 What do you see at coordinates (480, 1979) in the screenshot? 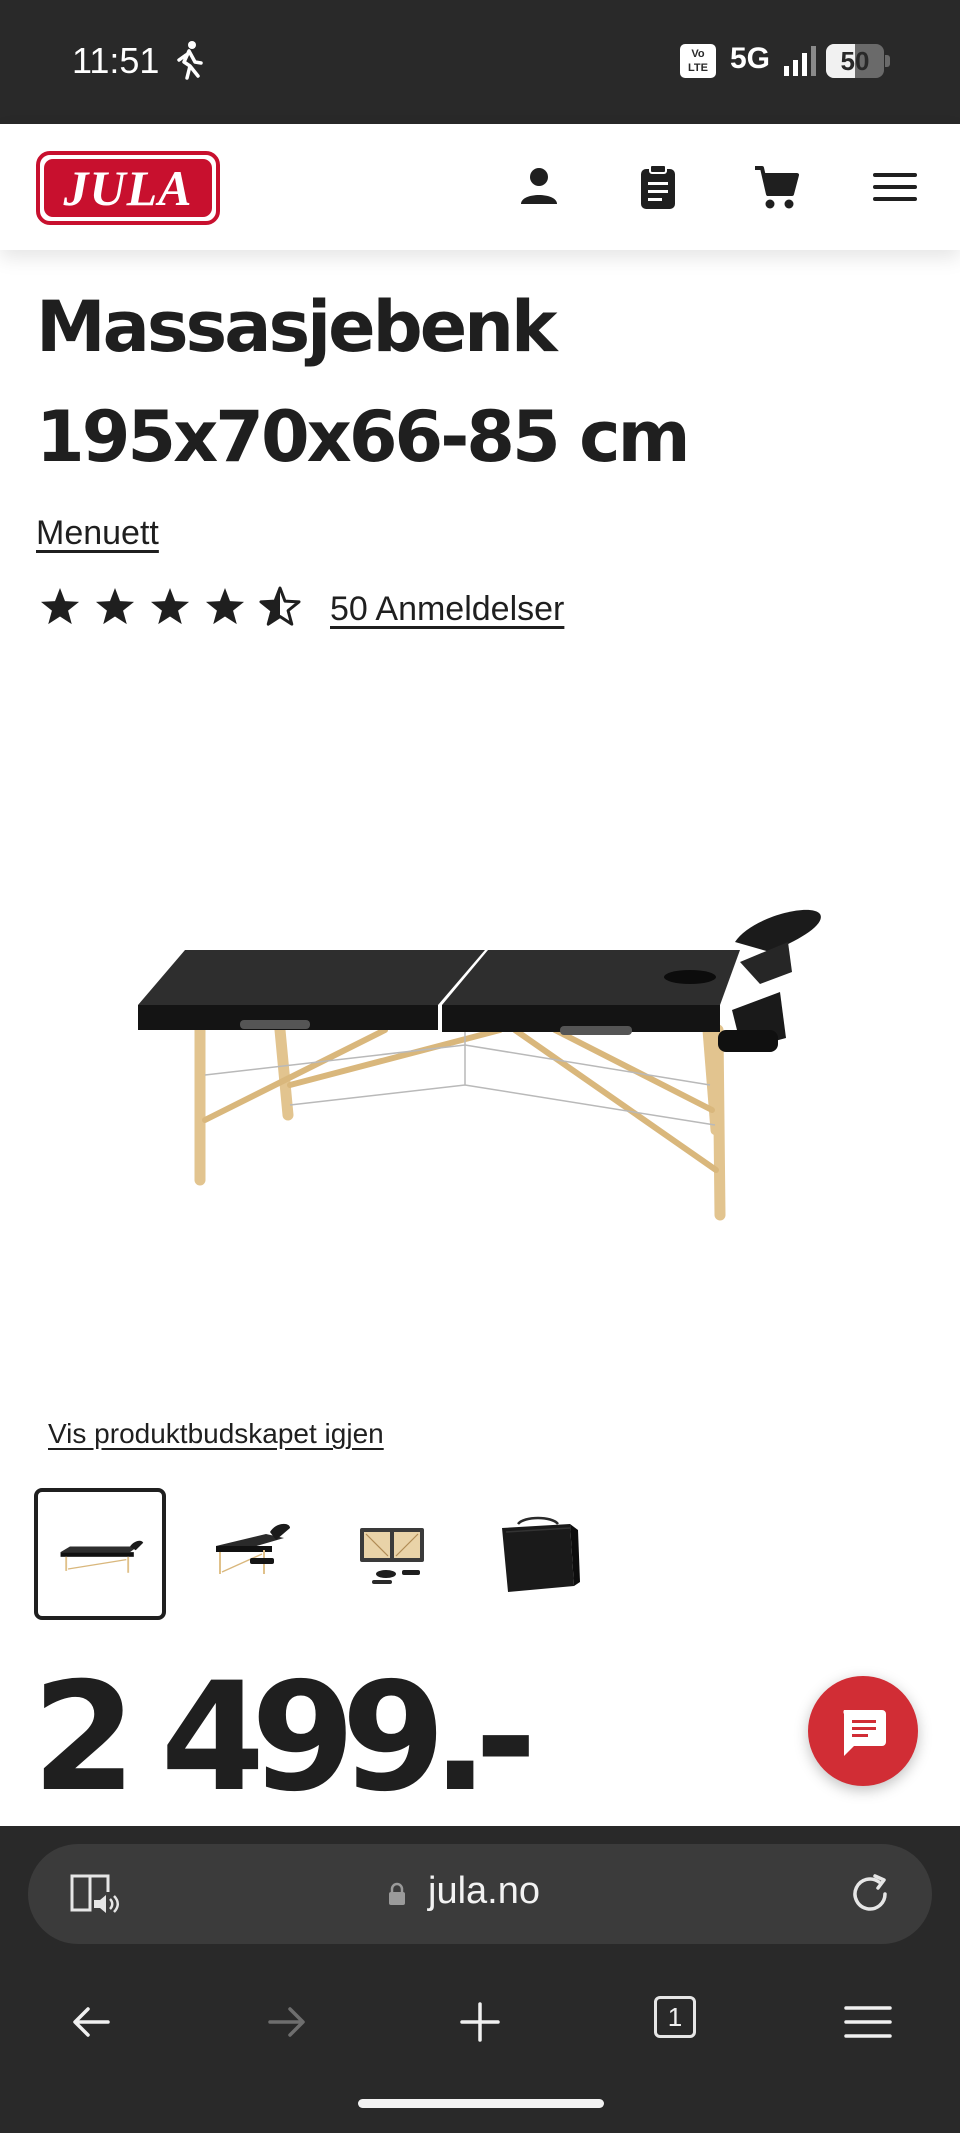
I see `browser-toolbar: jula.no 1` at bounding box center [480, 1979].